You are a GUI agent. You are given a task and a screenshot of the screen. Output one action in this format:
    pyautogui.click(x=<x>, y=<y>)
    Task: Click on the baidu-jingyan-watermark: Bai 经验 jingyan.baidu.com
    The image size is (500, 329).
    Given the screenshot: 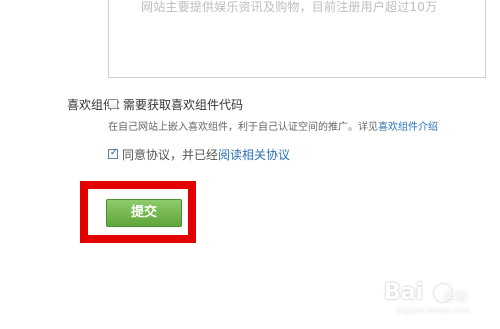 What is the action you would take?
    pyautogui.click(x=439, y=300)
    